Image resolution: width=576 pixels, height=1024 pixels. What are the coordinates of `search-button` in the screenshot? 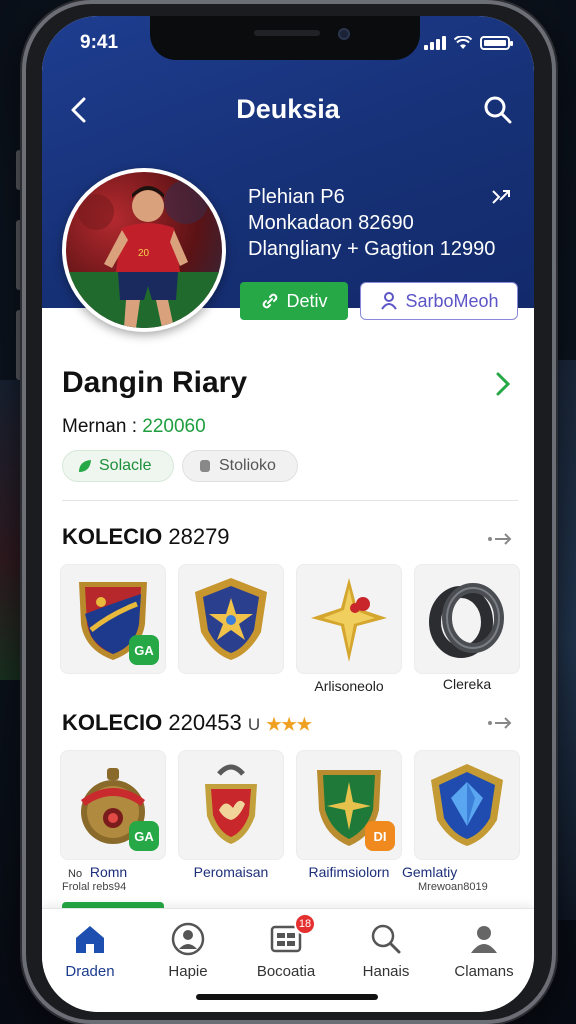 It's located at (498, 110).